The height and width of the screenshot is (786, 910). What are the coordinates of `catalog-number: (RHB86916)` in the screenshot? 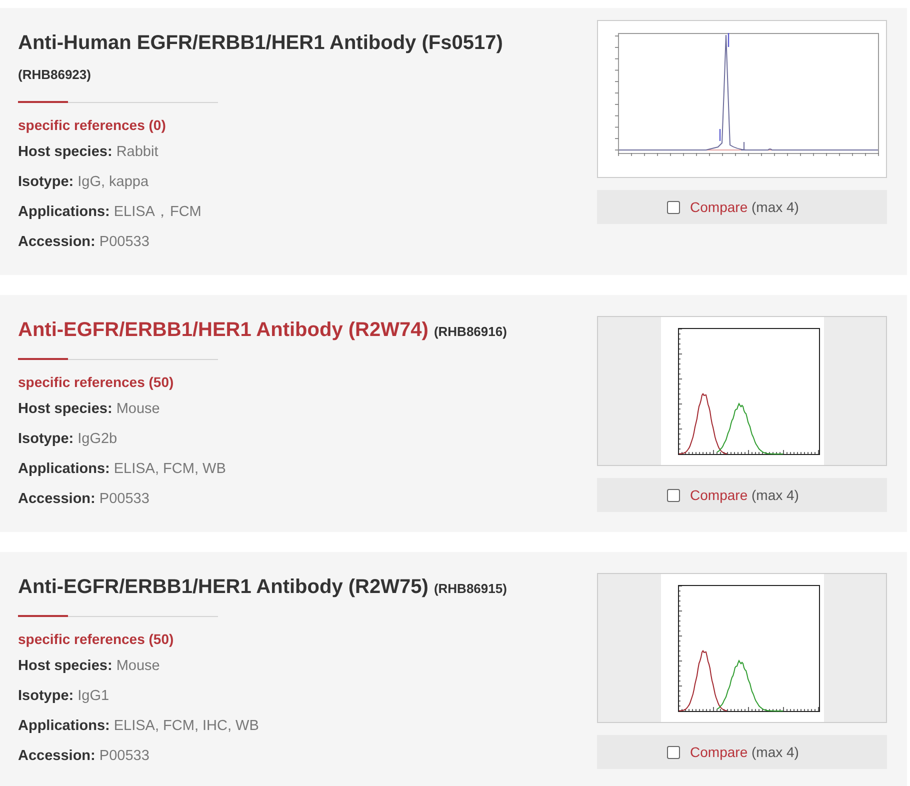 It's located at (470, 331).